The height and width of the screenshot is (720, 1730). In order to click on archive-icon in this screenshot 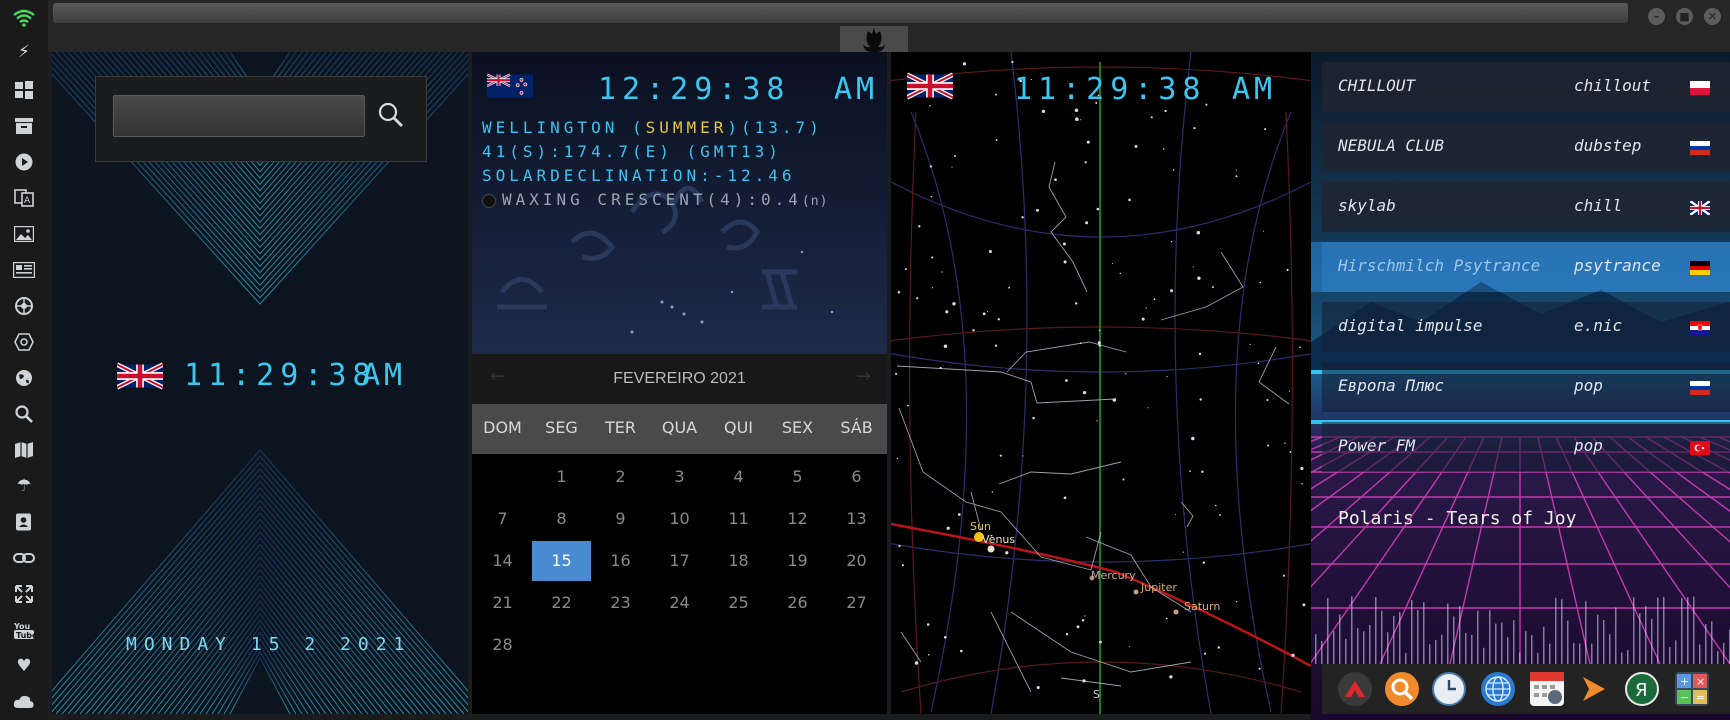, I will do `click(24, 126)`.